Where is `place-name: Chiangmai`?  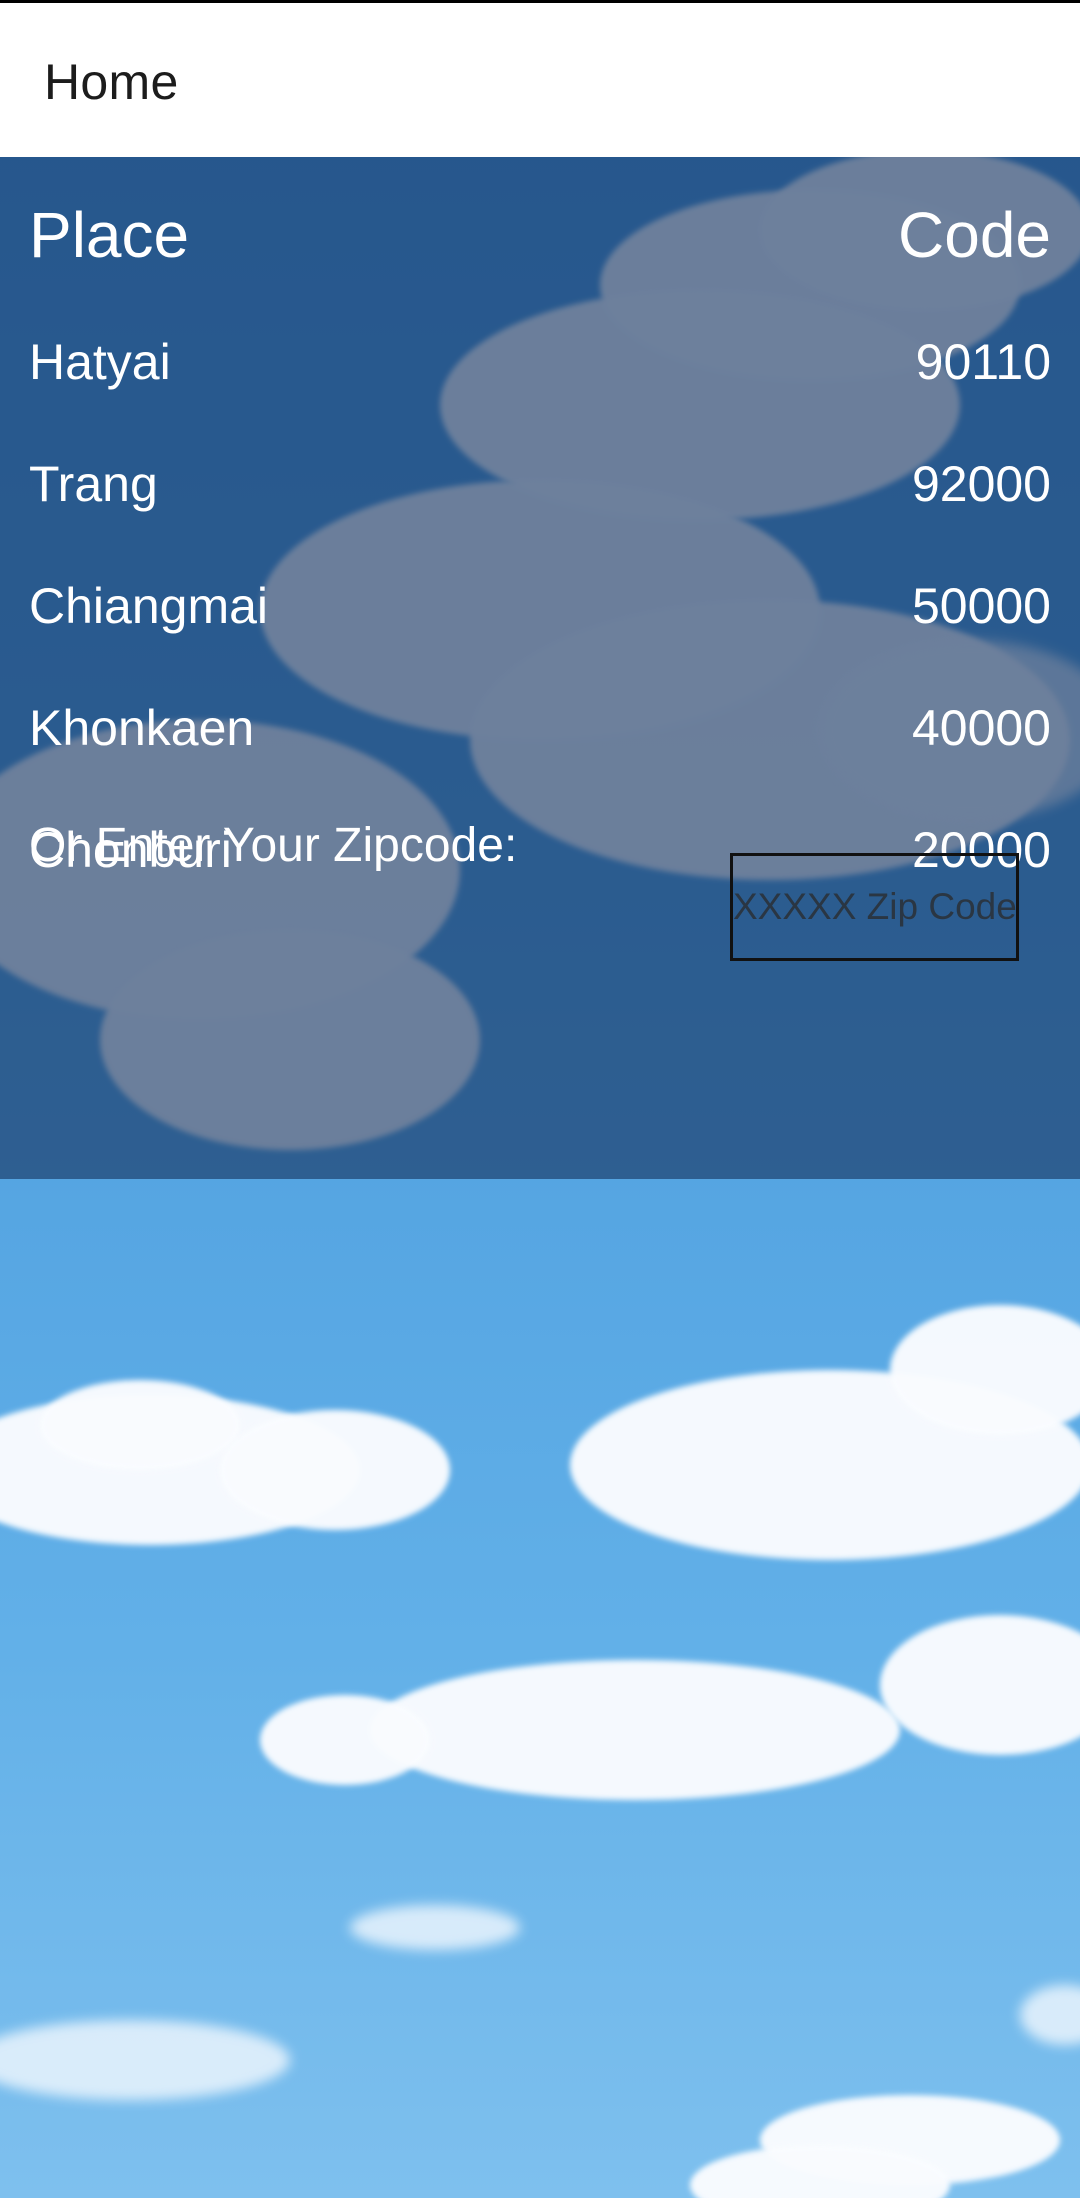 place-name: Chiangmai is located at coordinates (149, 606).